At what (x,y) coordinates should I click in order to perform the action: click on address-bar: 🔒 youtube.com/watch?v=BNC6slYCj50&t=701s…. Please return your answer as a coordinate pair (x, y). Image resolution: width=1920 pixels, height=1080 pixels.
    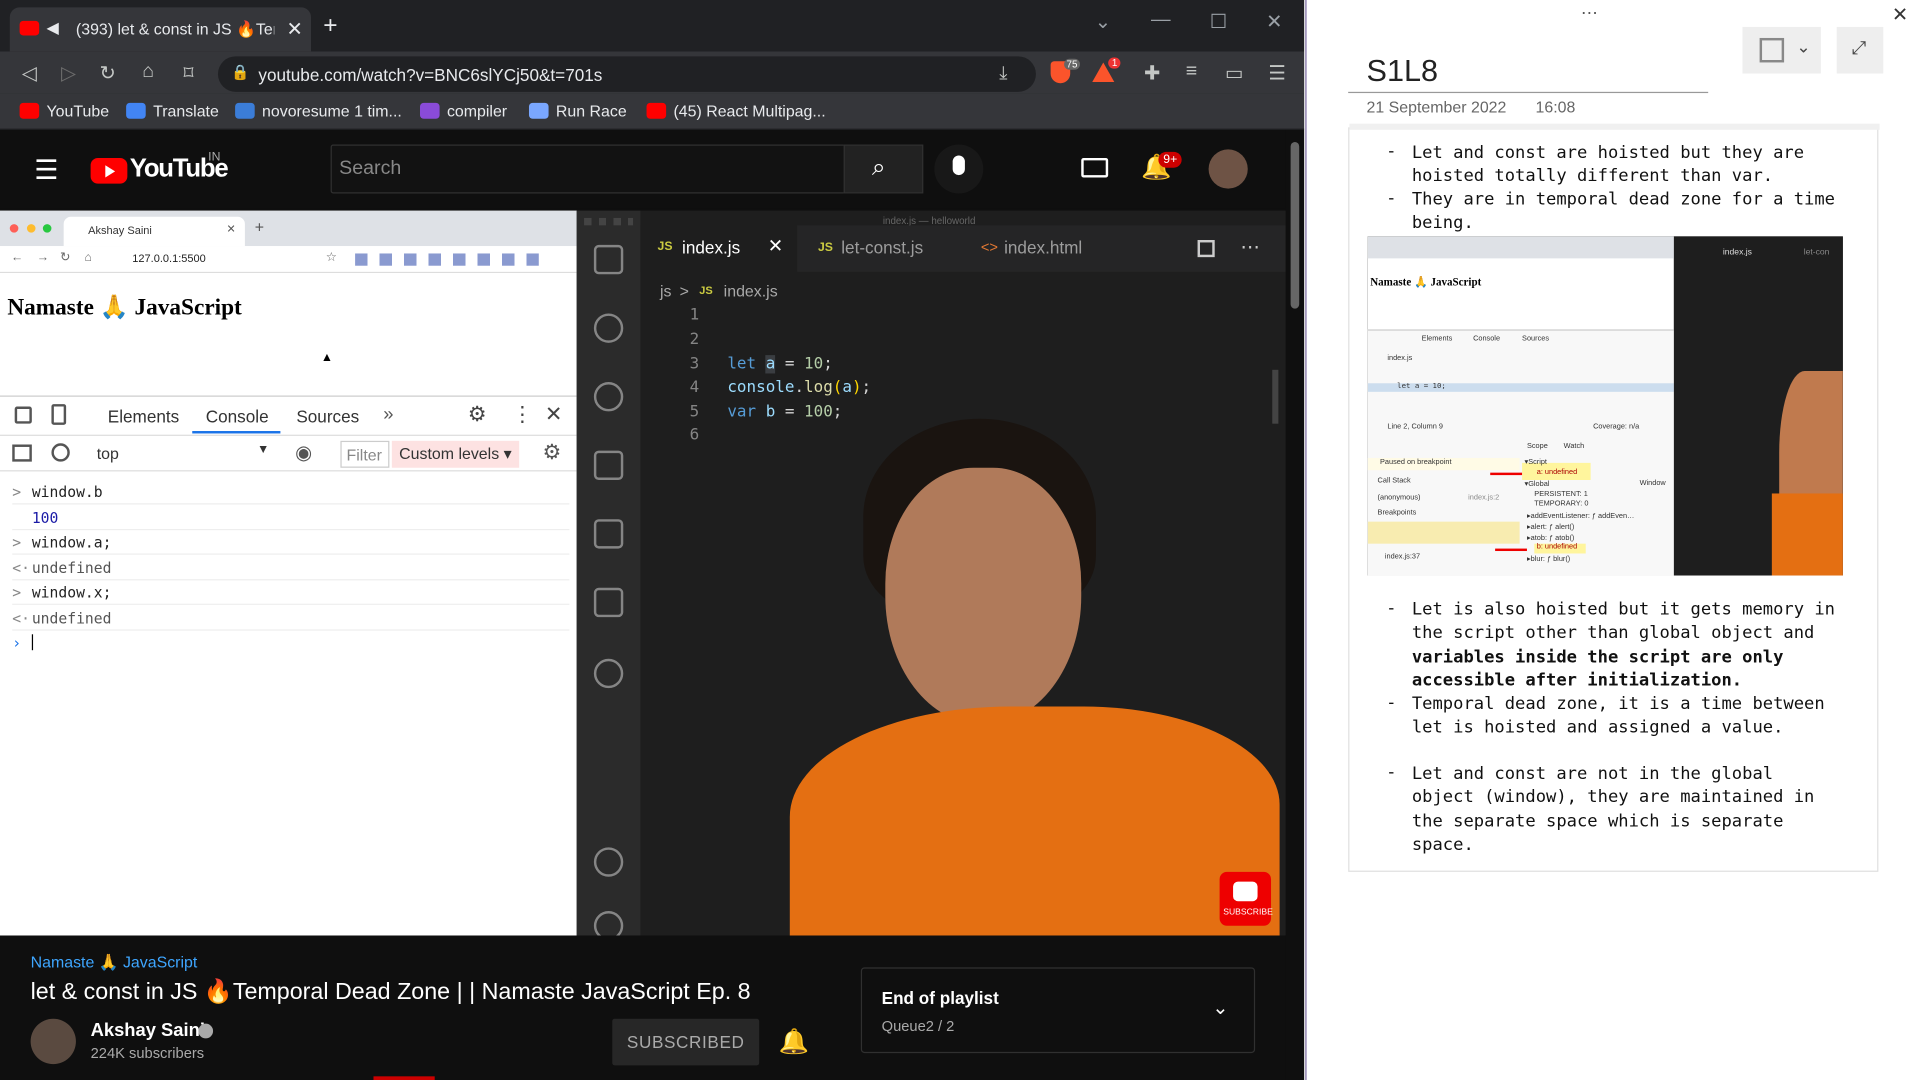
    Looking at the image, I should click on (626, 74).